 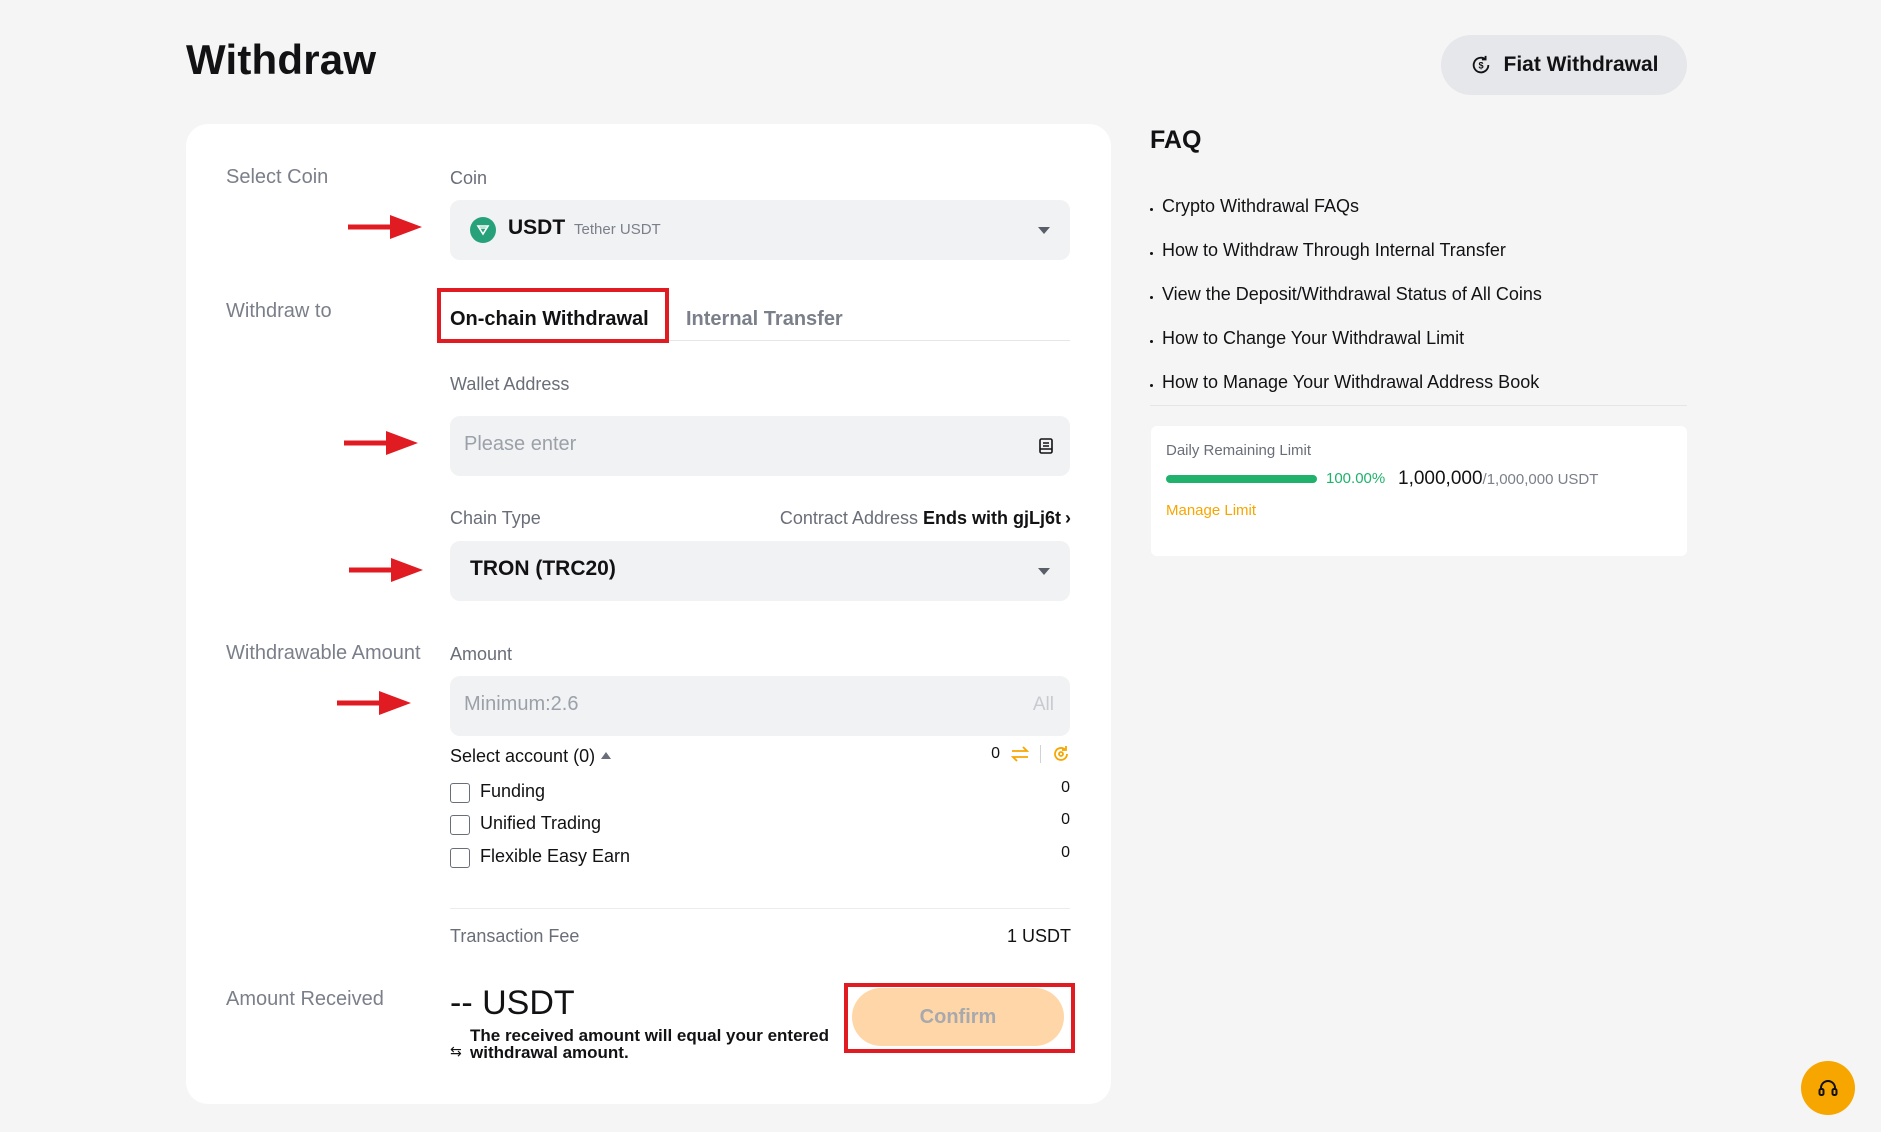 I want to click on faq-item: Crypto Withdrawal FAQs, so click(x=1346, y=206).